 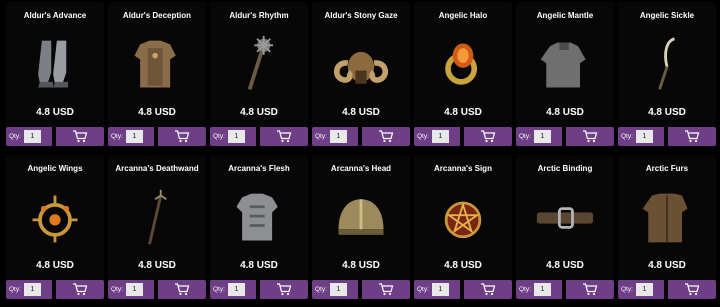 I want to click on amulet-icon, so click(x=55, y=219).